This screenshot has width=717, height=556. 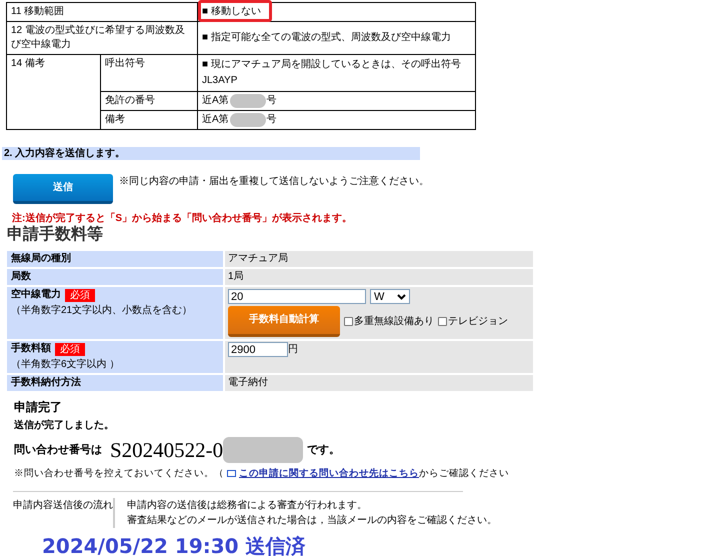 What do you see at coordinates (293, 349) in the screenshot?
I see `unit-text: 円` at bounding box center [293, 349].